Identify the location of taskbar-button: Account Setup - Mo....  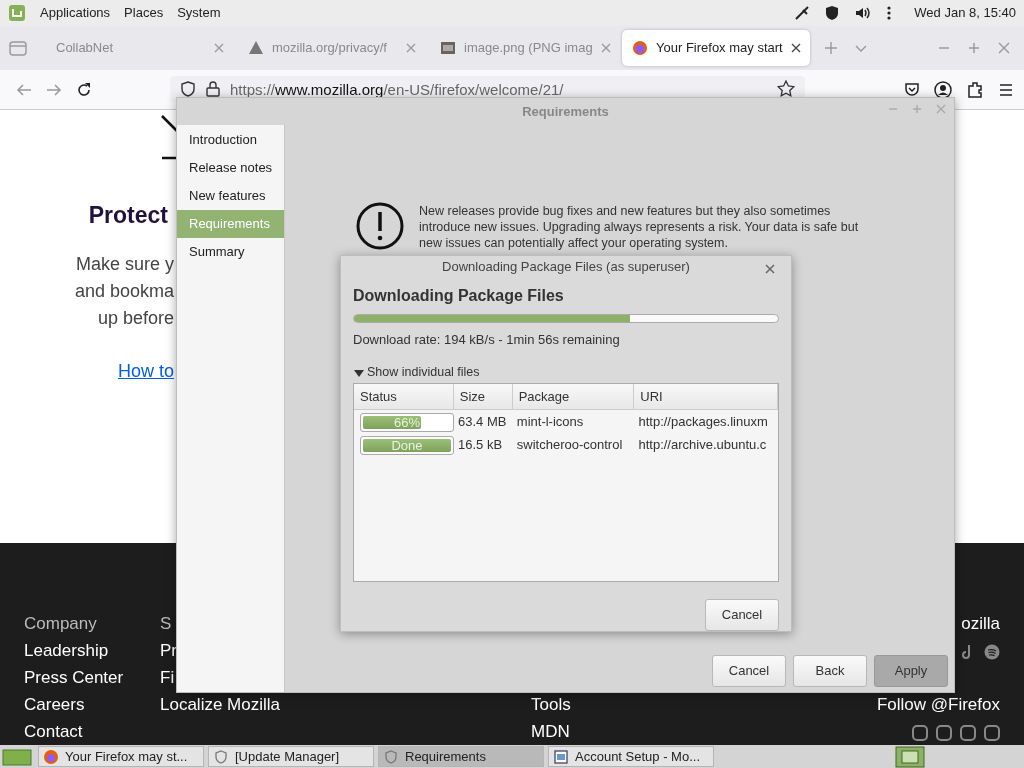
(631, 756).